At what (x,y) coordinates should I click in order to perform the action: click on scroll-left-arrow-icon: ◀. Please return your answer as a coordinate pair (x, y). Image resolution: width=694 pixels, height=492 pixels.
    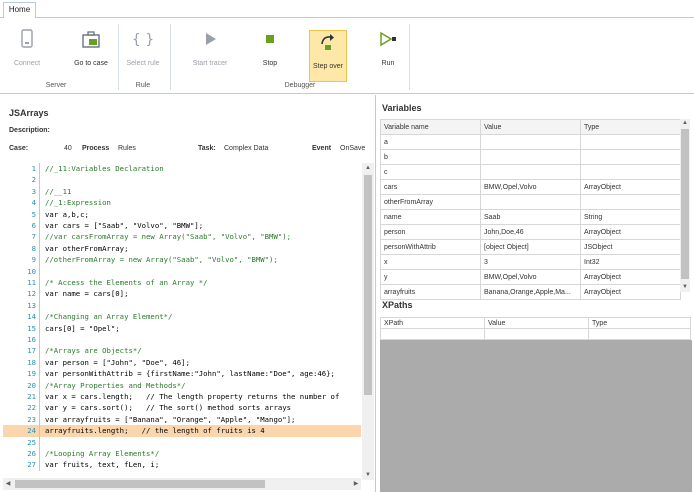
    Looking at the image, I should click on (8, 484).